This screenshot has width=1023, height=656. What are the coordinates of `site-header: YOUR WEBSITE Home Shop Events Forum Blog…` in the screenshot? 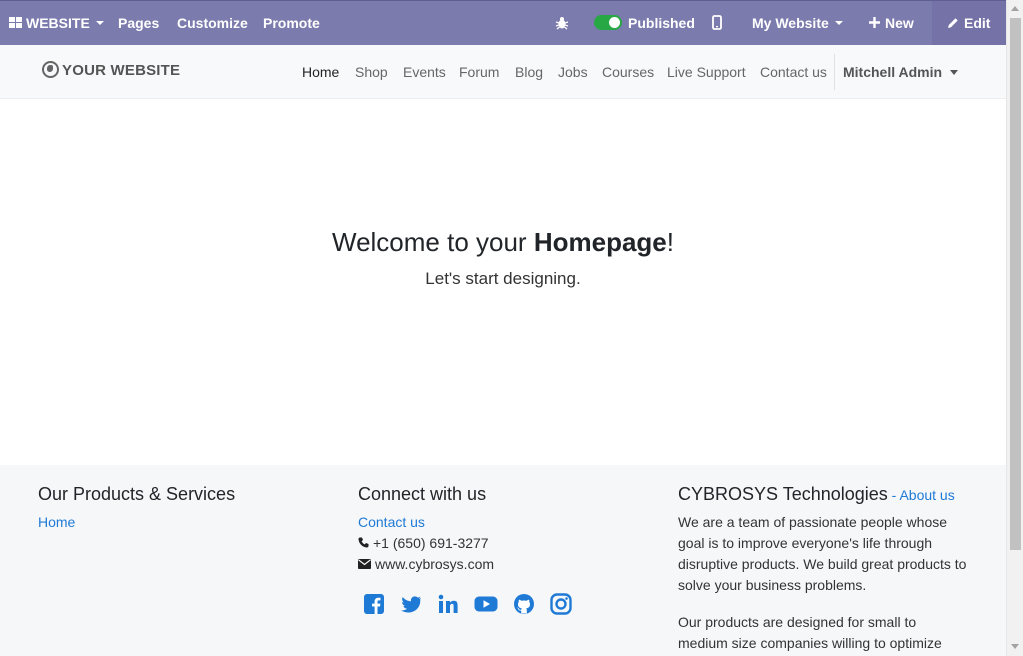 It's located at (503, 72).